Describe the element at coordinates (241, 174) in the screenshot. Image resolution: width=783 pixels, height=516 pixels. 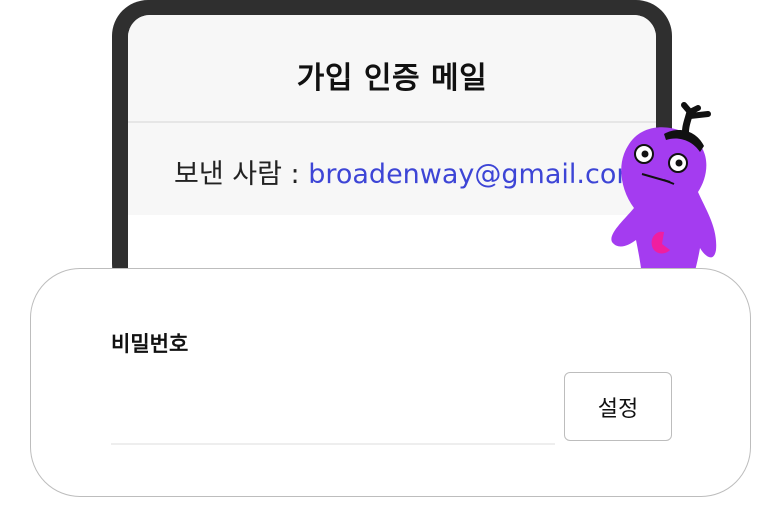
I see `sender-label: 보낸 사람 :` at that location.